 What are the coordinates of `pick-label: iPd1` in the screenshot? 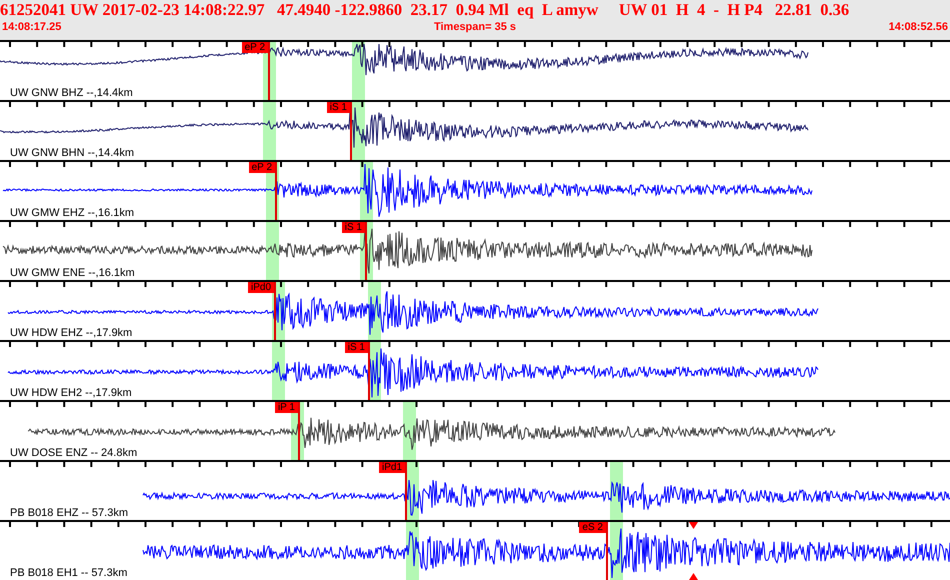 It's located at (391, 467).